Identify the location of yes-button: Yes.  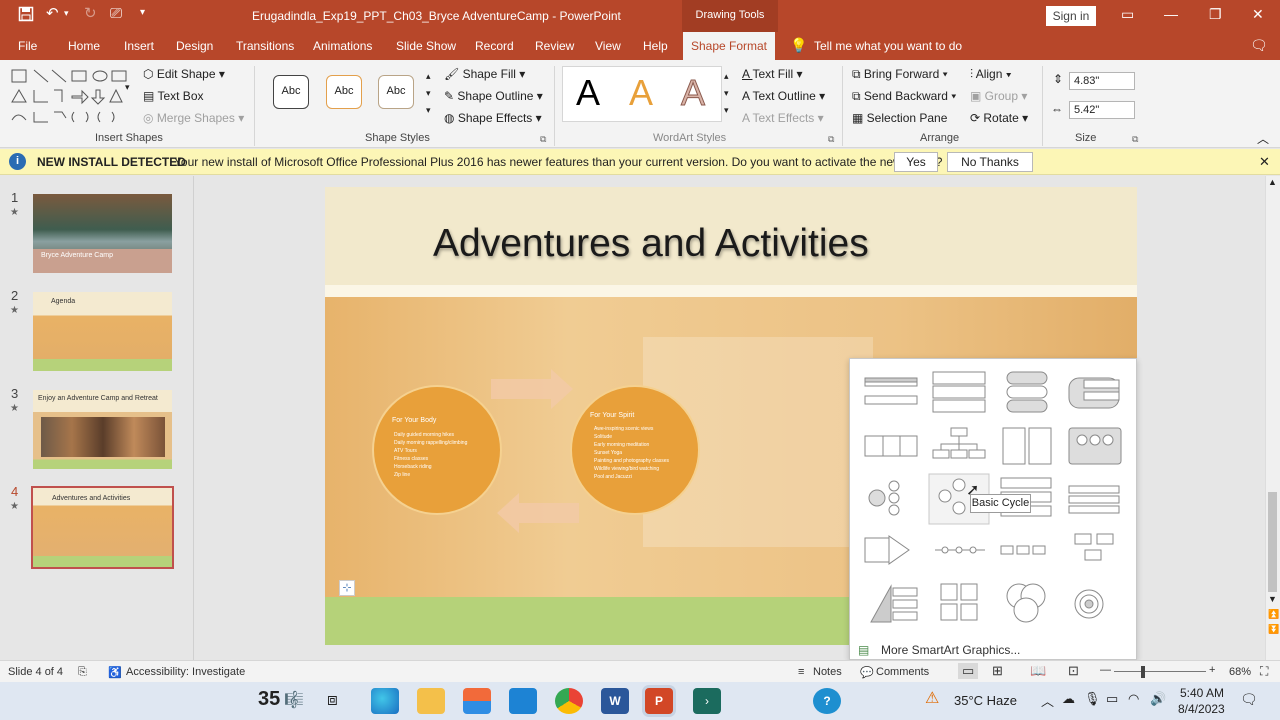
(916, 162).